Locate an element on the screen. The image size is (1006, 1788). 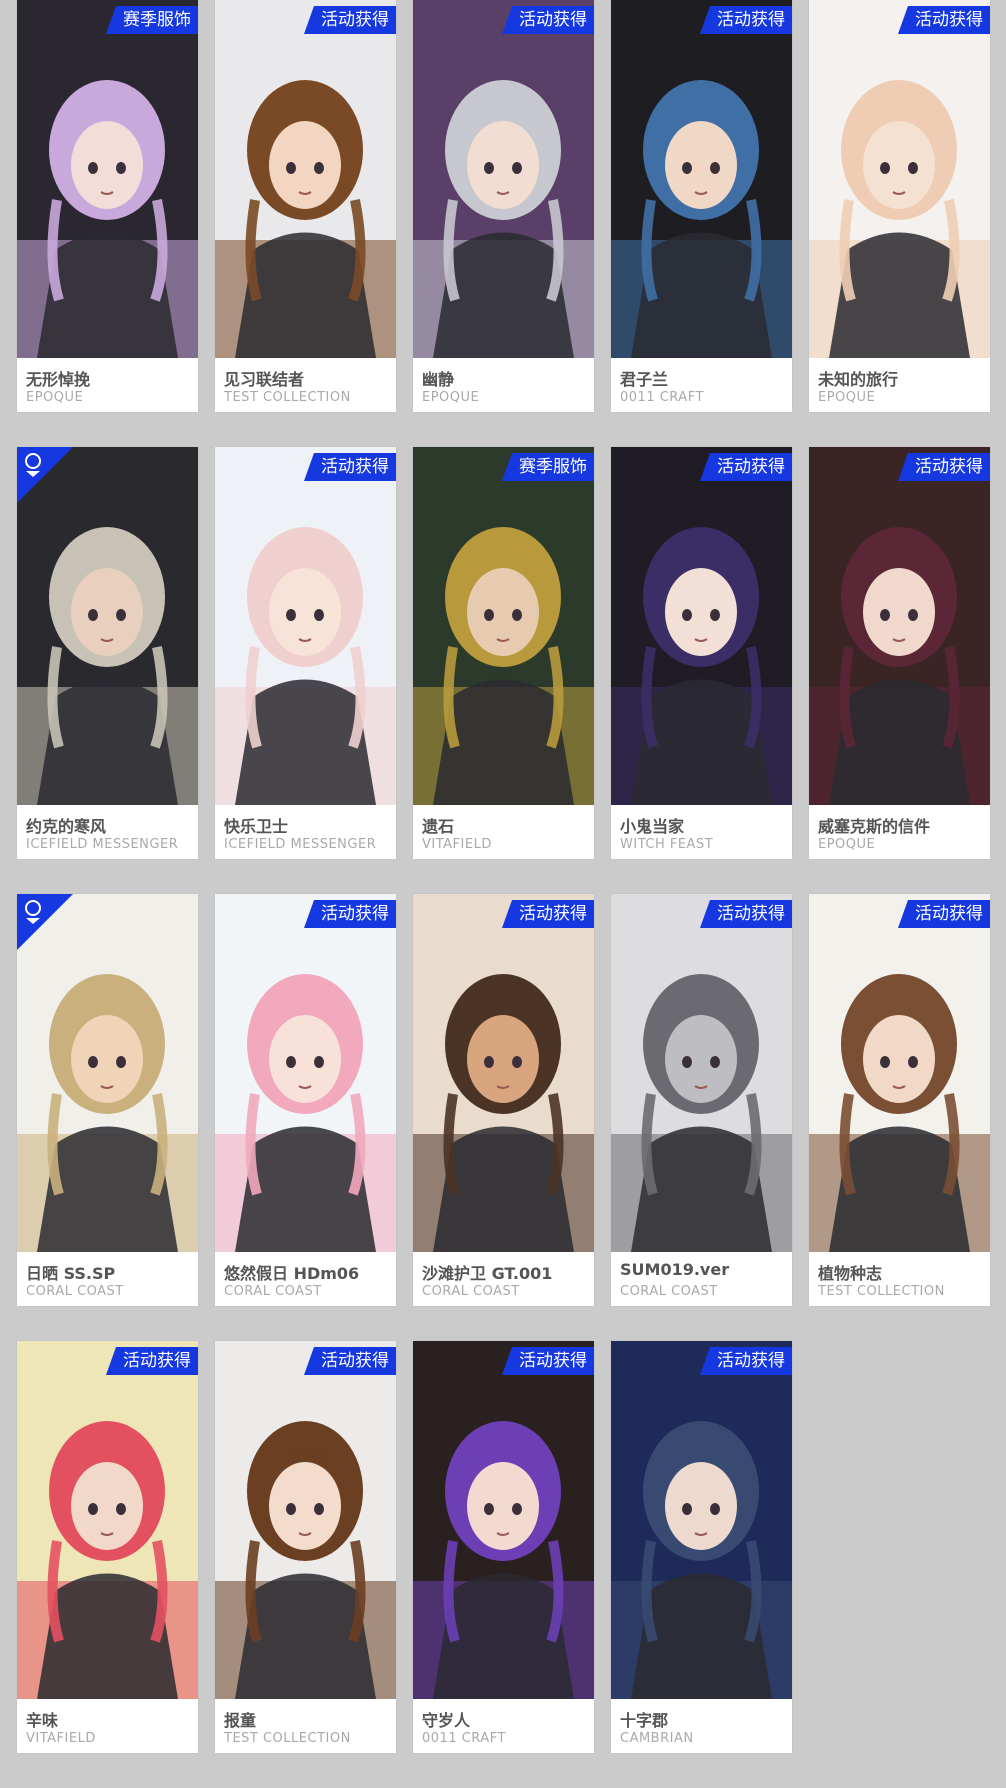
skin-card: 活动获得 报童 TEST COLLECTION is located at coordinates (305, 1547).